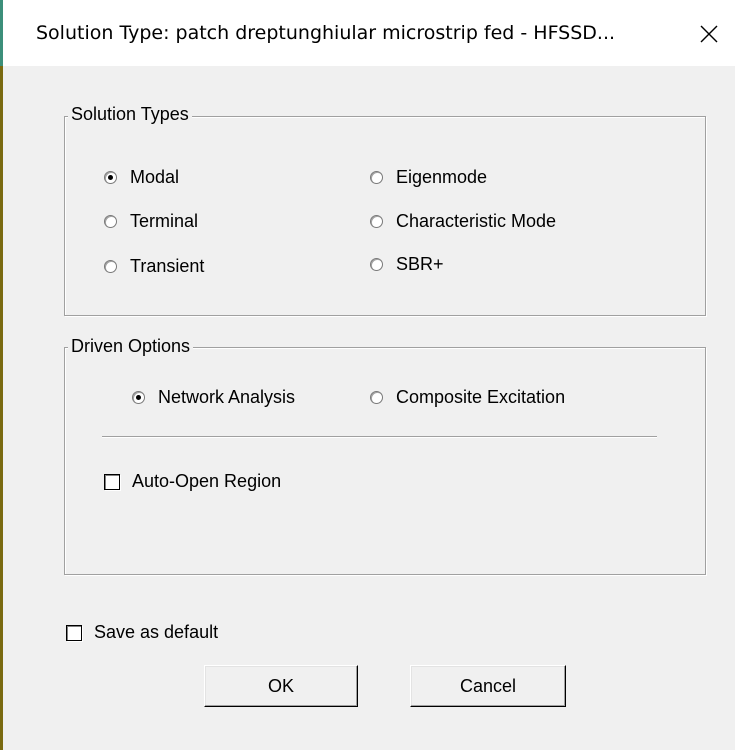 The width and height of the screenshot is (735, 750). I want to click on checkbox-label: Auto-Open Region, so click(207, 481).